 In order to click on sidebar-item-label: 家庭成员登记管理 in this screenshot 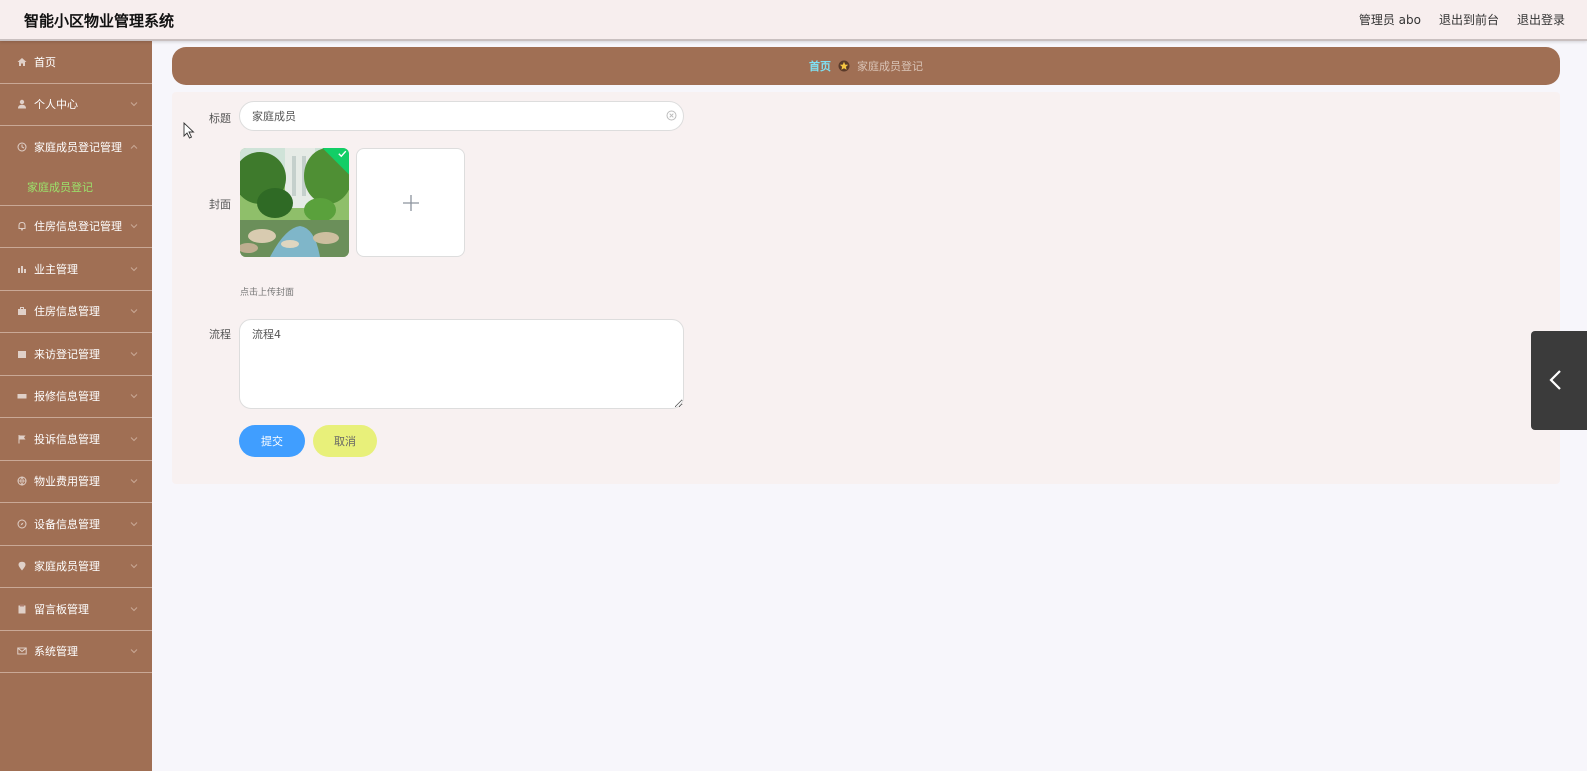, I will do `click(78, 148)`.